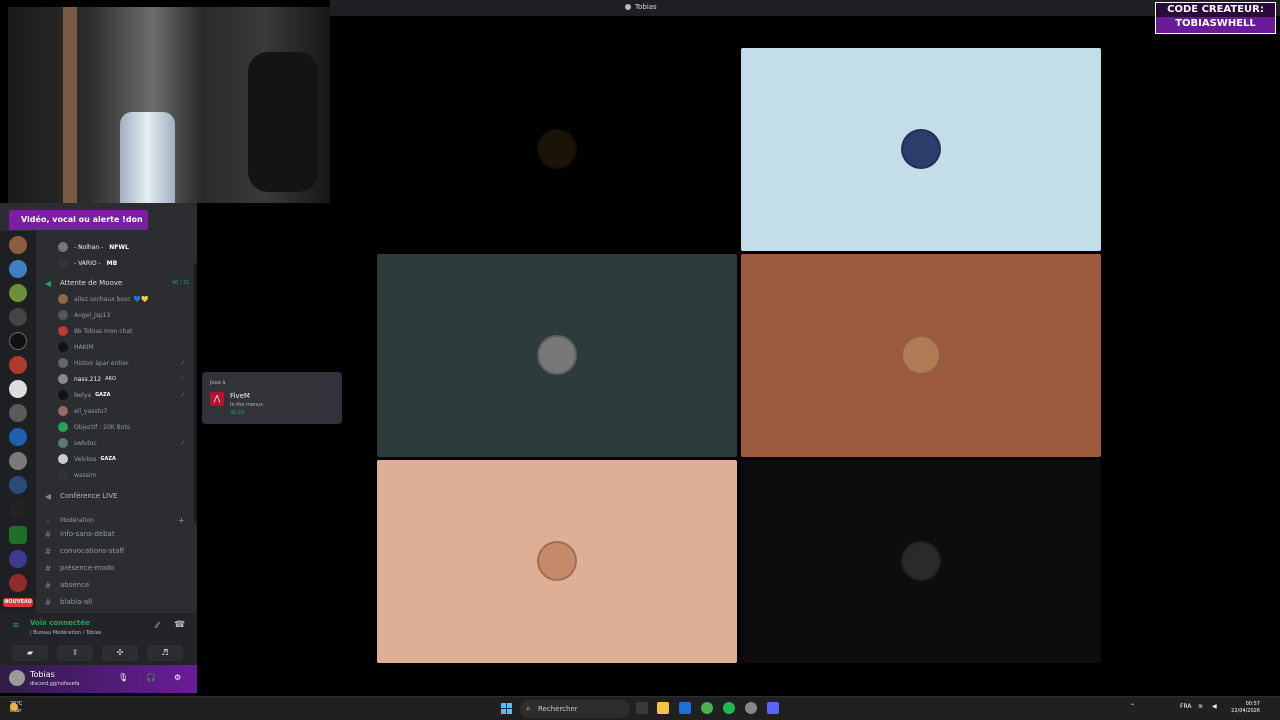  Describe the element at coordinates (120, 653) in the screenshot. I see `activities-button: ✣` at that location.